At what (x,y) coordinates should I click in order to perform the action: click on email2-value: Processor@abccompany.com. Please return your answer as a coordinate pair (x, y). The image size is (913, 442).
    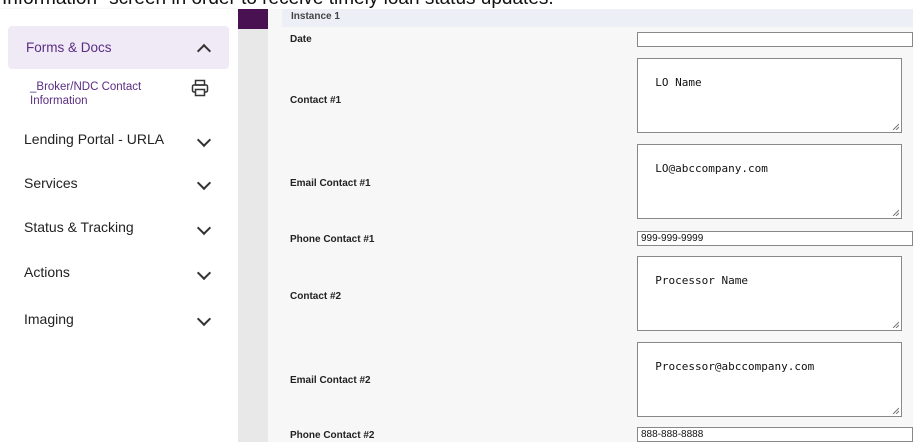
    Looking at the image, I should click on (735, 366).